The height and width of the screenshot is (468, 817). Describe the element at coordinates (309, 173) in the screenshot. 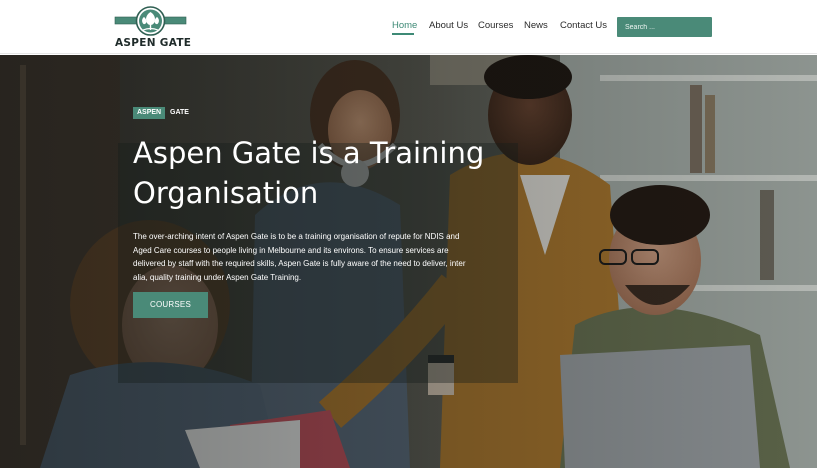

I see `hero-title: Aspen Gate is a Training Organisation` at that location.